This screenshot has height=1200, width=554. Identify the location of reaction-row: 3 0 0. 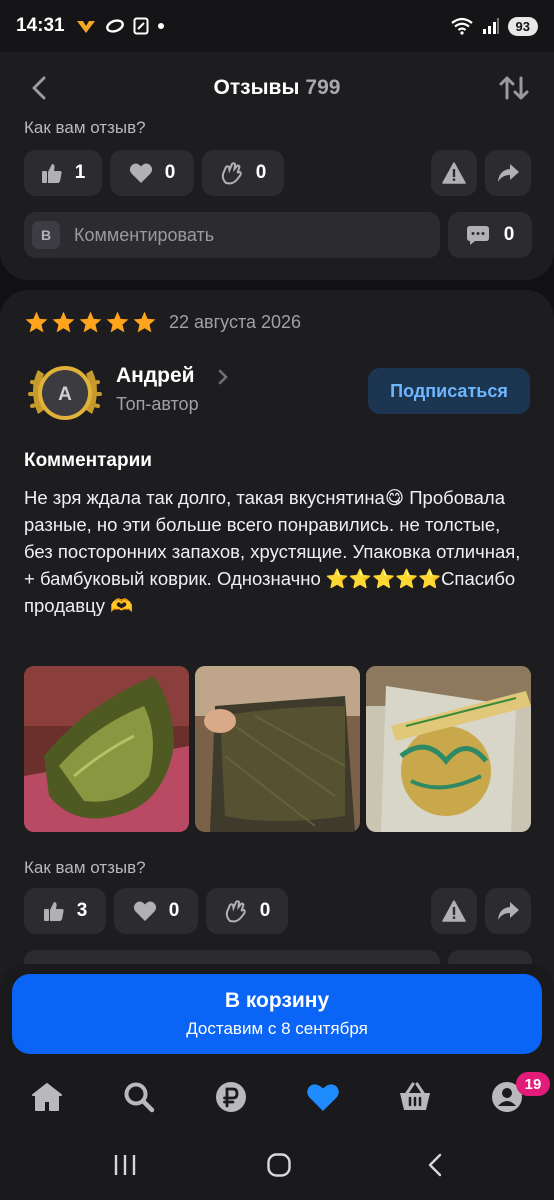
(278, 911).